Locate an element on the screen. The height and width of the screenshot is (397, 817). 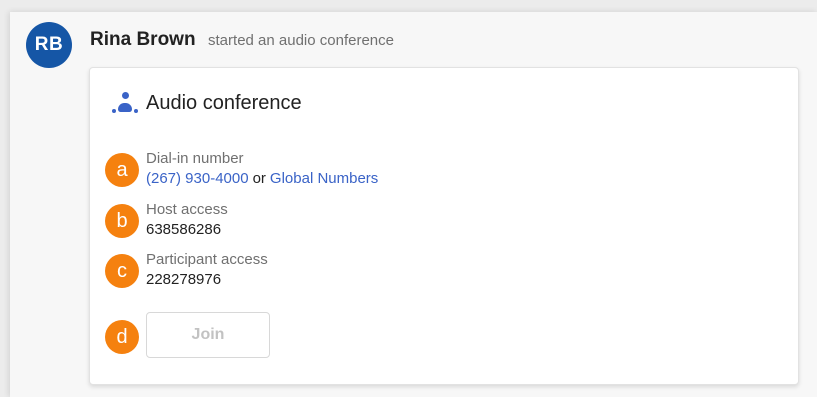
global-numbers-link: Global Numbers is located at coordinates (324, 178).